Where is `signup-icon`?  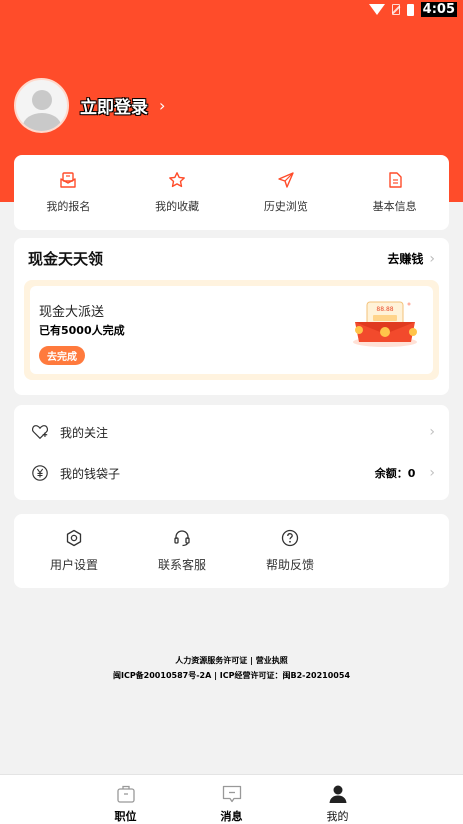 signup-icon is located at coordinates (68, 180).